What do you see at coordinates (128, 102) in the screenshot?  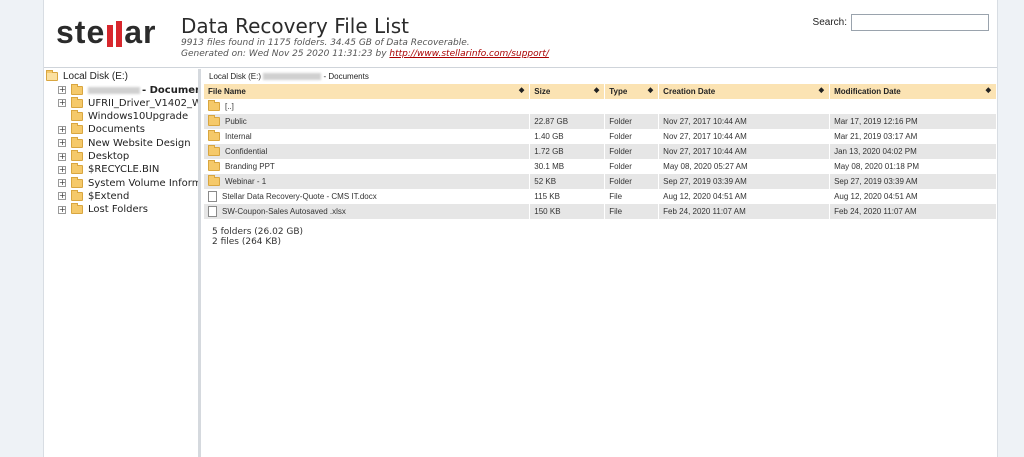 I see `tree-item: + UFRII_Driver_V1402_W64` at bounding box center [128, 102].